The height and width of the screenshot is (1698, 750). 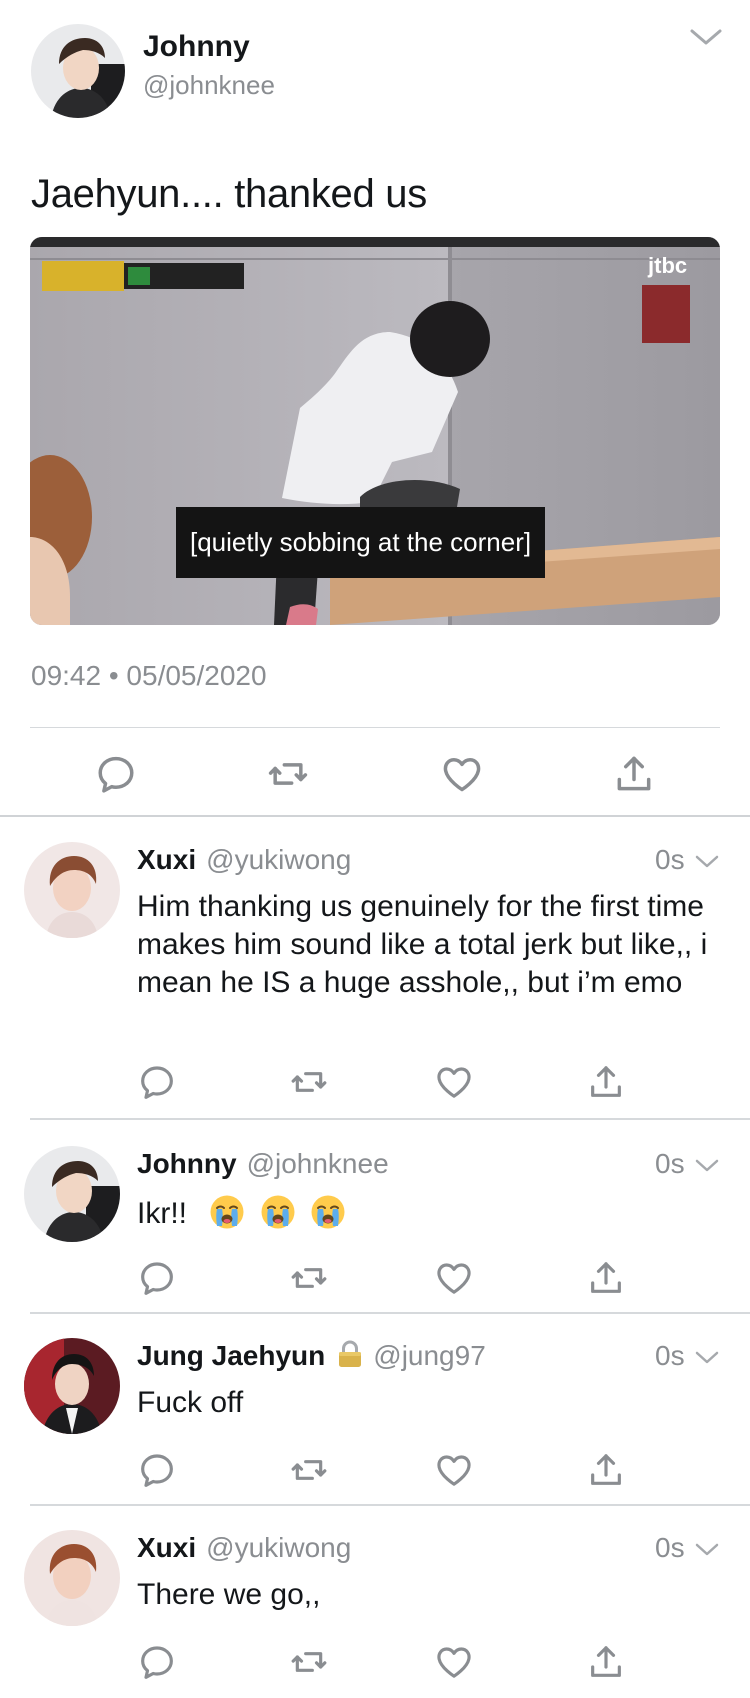 I want to click on reply-header: Johnny @johnknee, so click(x=263, y=1164).